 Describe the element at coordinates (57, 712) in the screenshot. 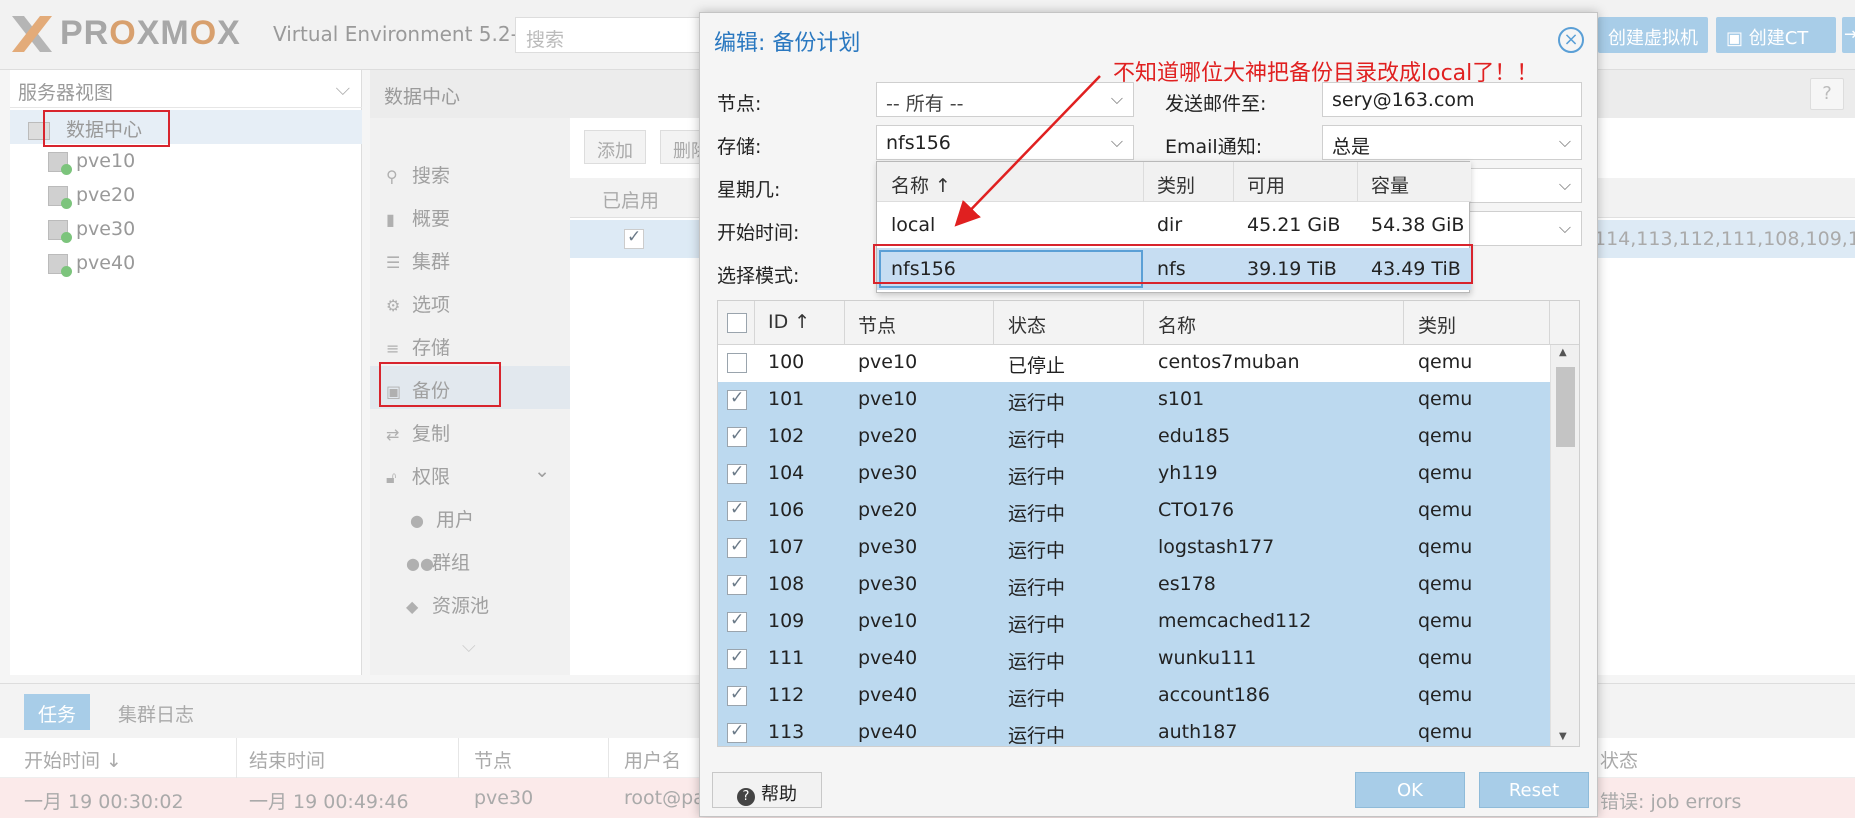

I see `tab-tasks: 任务` at that location.